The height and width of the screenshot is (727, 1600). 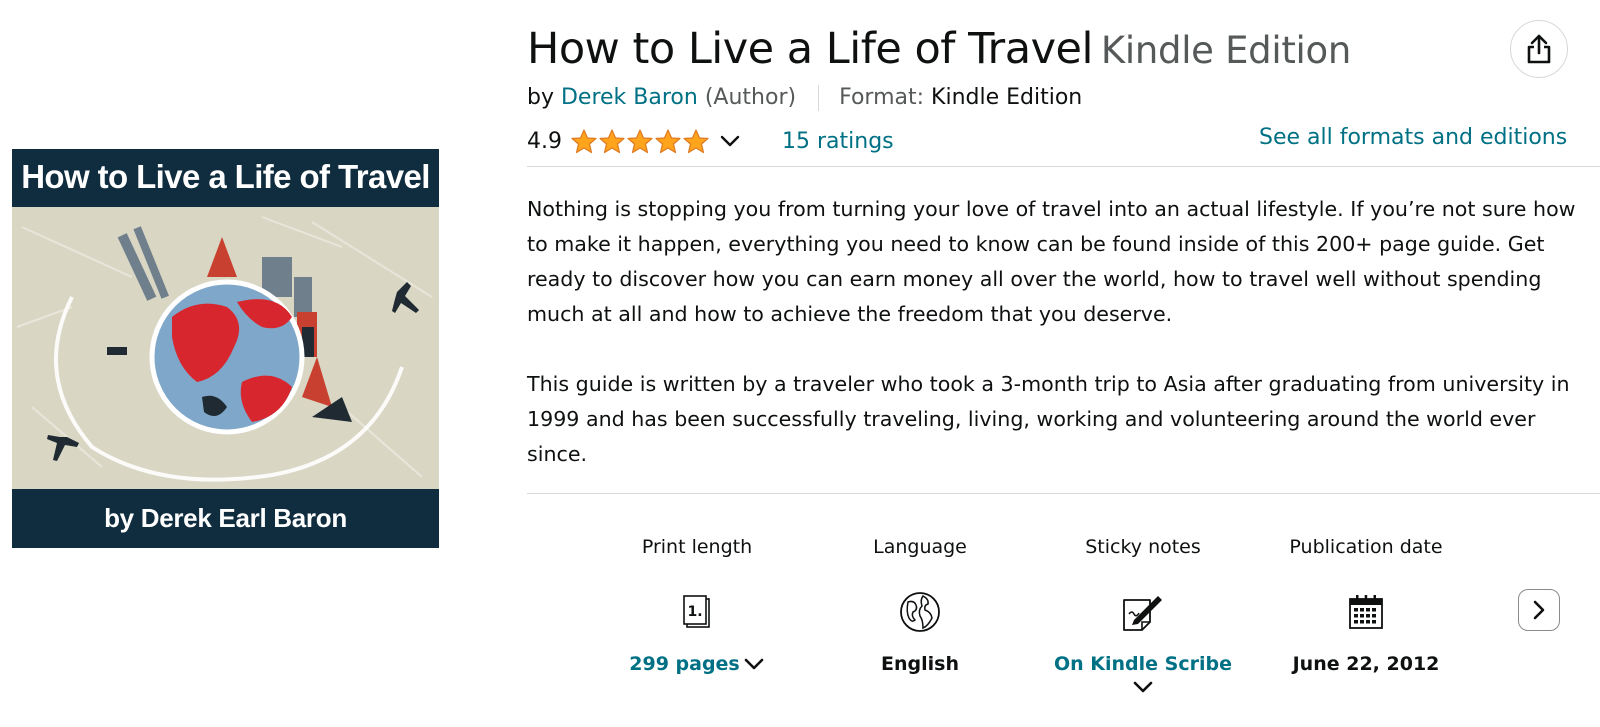 I want to click on print-length-value: 299 pages, so click(x=697, y=664).